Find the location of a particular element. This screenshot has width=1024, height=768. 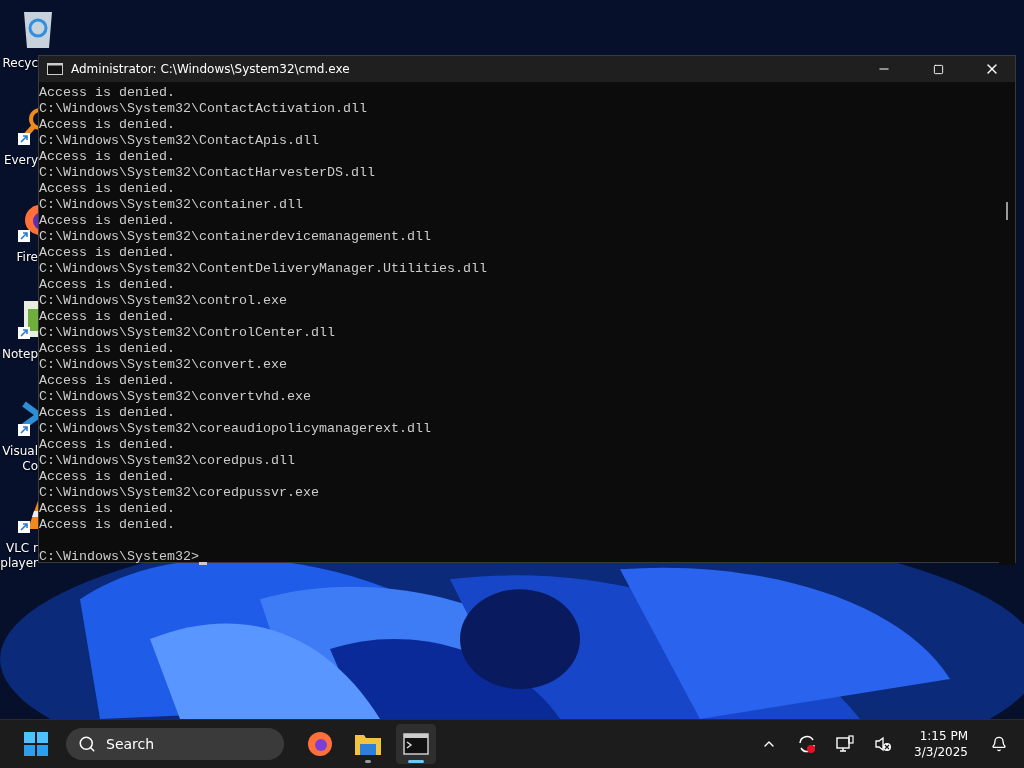

console-line: C:\Windows\System32\ContactActivation.dll is located at coordinates (203, 109).